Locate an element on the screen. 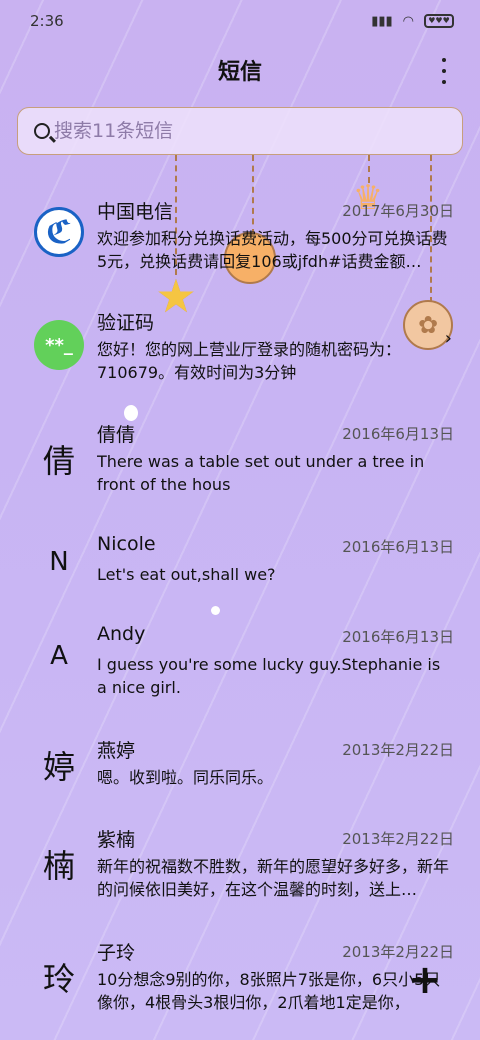 This screenshot has width=480, height=1040. avatar-initial: N is located at coordinates (59, 562).